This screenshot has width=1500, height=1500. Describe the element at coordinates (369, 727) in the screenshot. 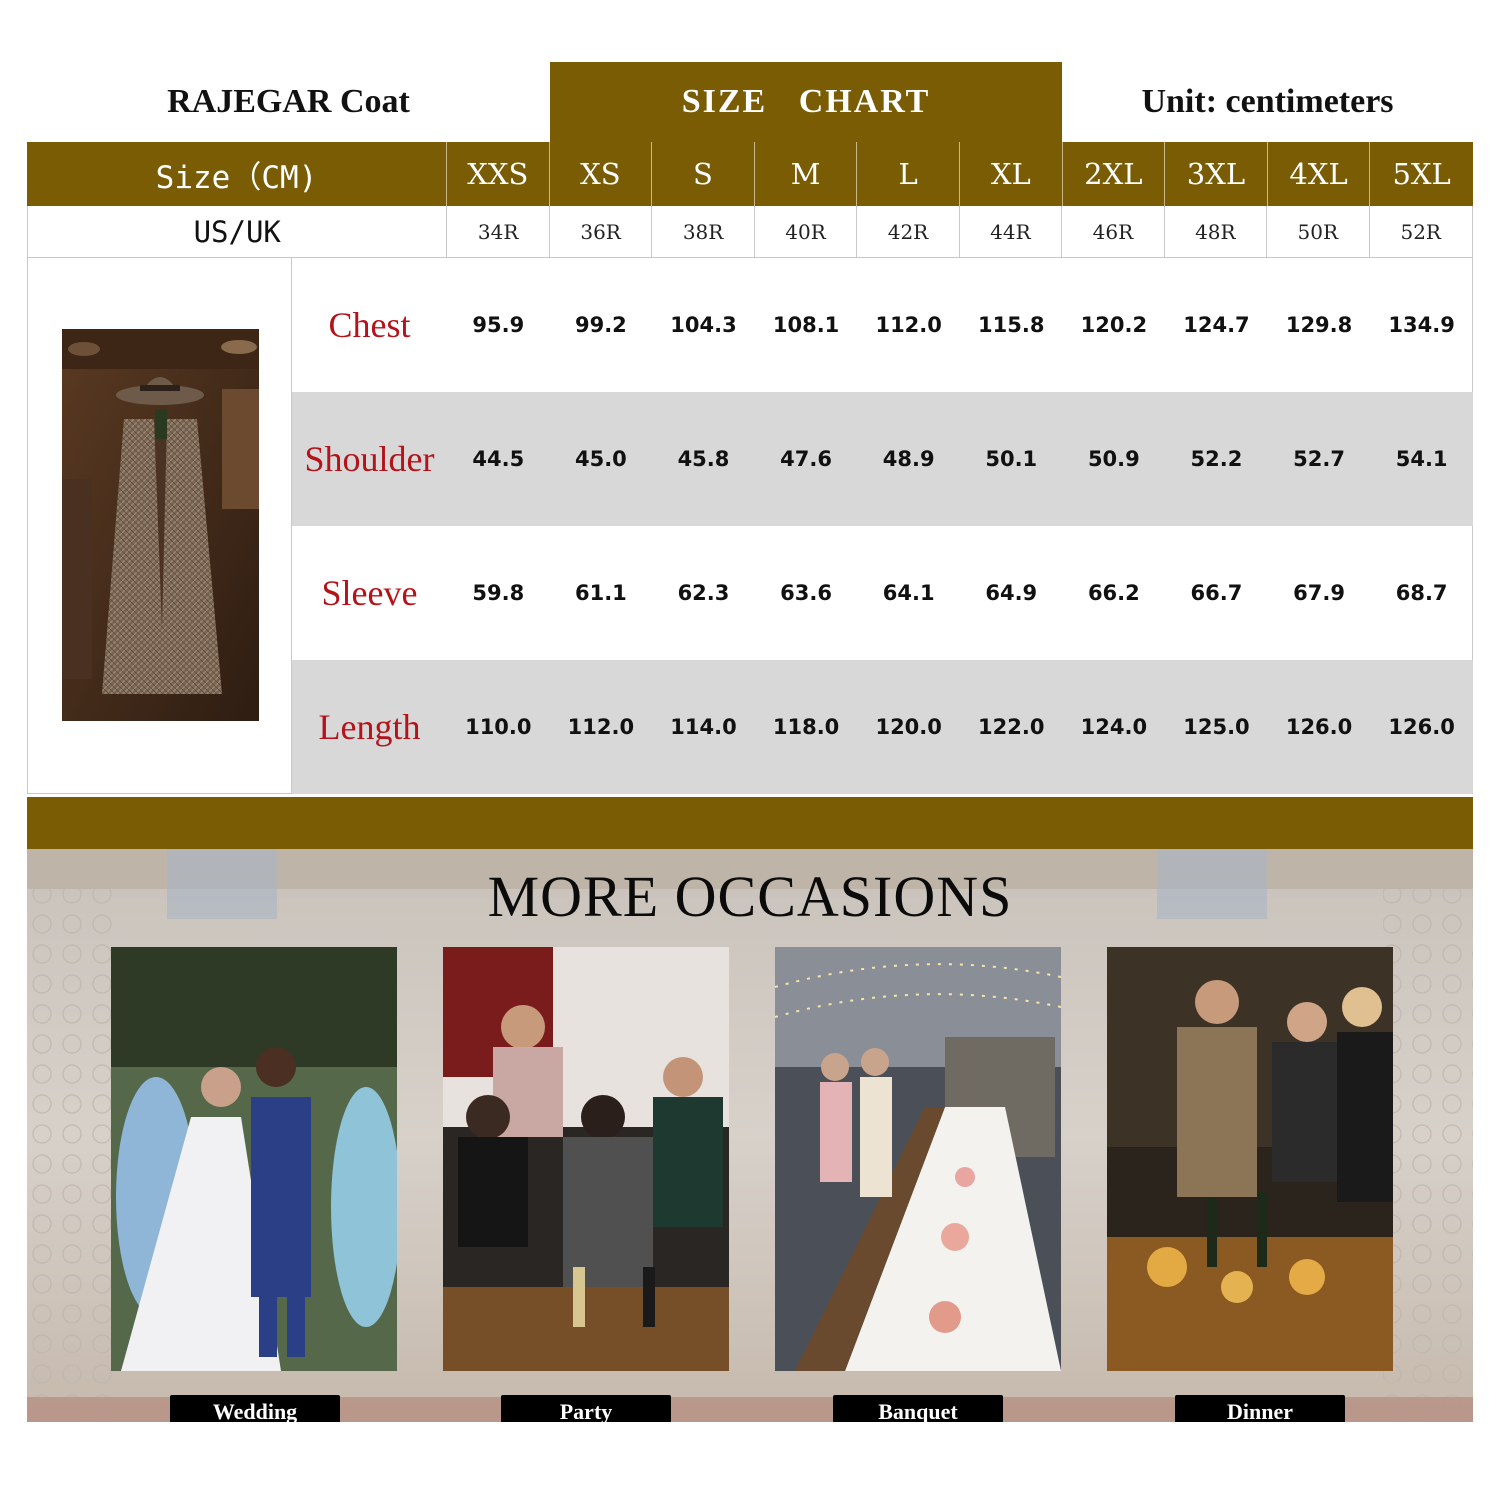

I see `row-label: Length` at that location.